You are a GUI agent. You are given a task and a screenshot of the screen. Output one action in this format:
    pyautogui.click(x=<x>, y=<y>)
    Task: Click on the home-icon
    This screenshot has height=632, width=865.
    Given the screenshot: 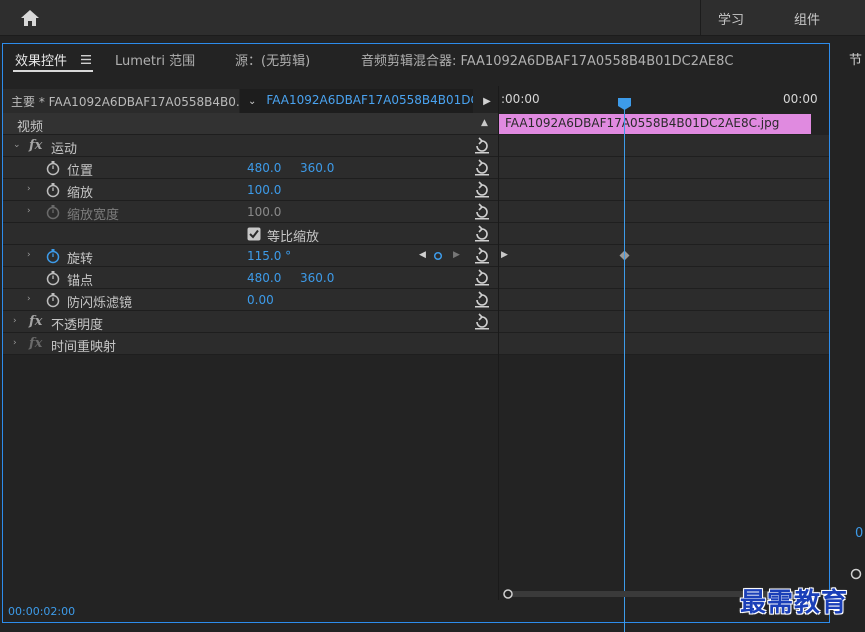 What is the action you would take?
    pyautogui.click(x=30, y=18)
    